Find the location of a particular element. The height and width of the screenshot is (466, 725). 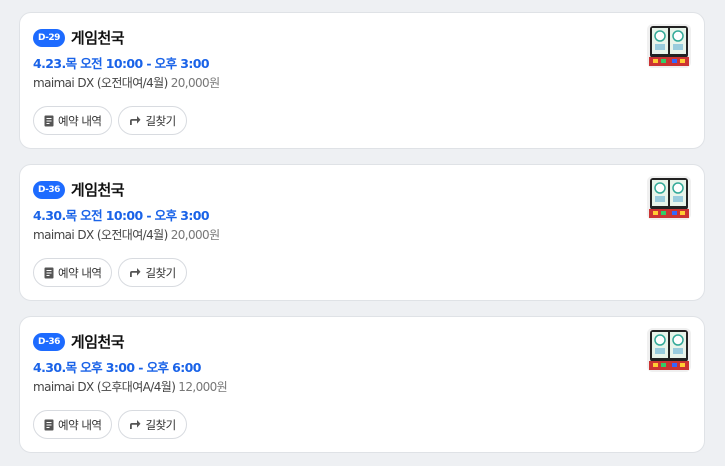

reservation-datetime: 4.30.목 오후 3:00 - 오후 6:00 is located at coordinates (117, 367).